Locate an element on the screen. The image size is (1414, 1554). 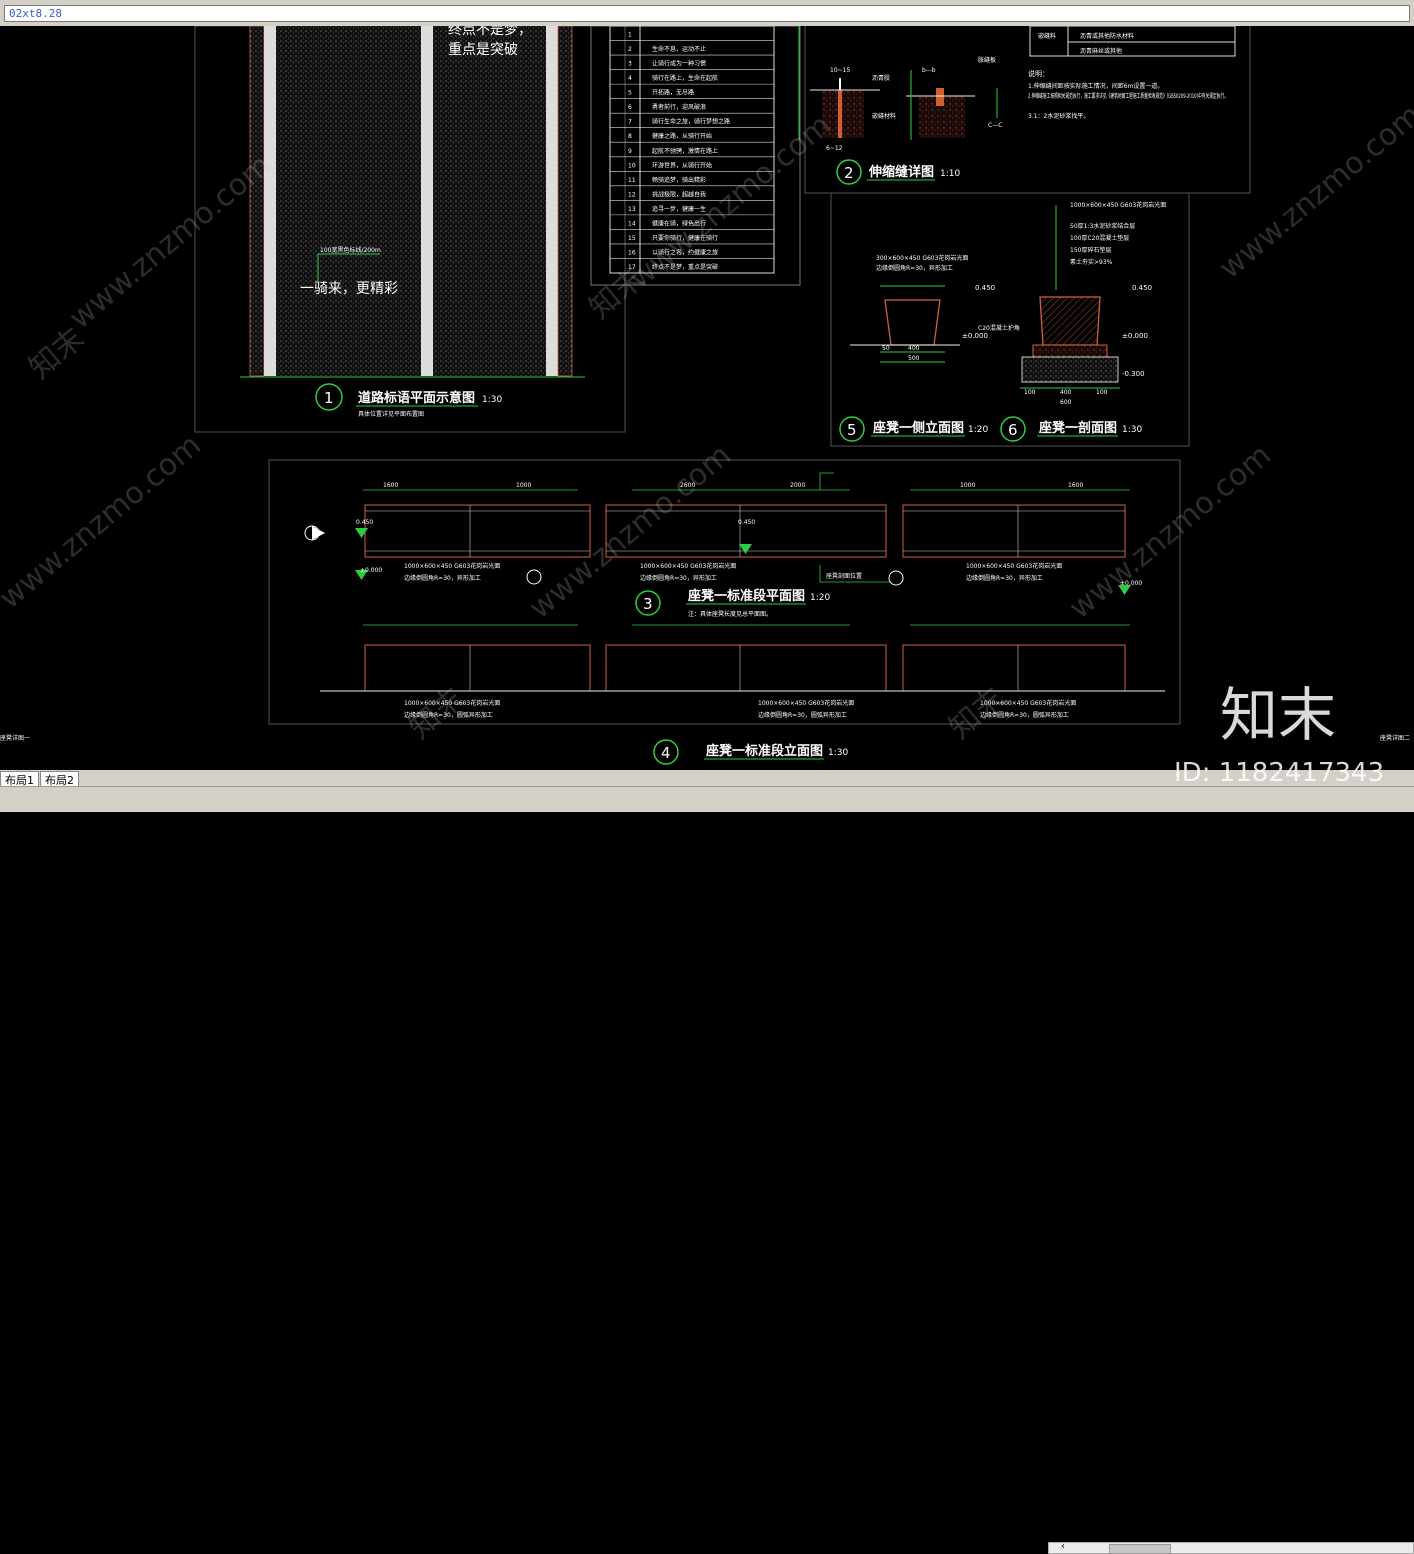
plan-mark-b1: ±0.000 is located at coordinates (371, 570).